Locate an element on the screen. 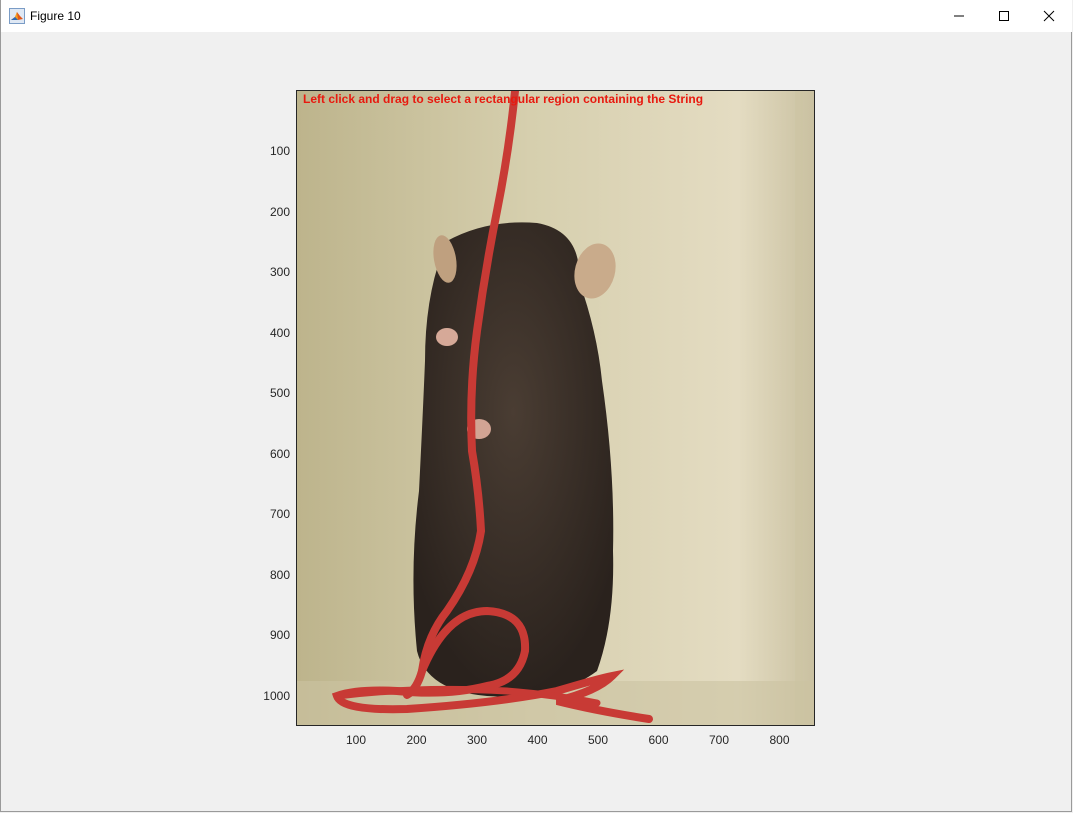 The image size is (1073, 813). close-button is located at coordinates (1049, 16).